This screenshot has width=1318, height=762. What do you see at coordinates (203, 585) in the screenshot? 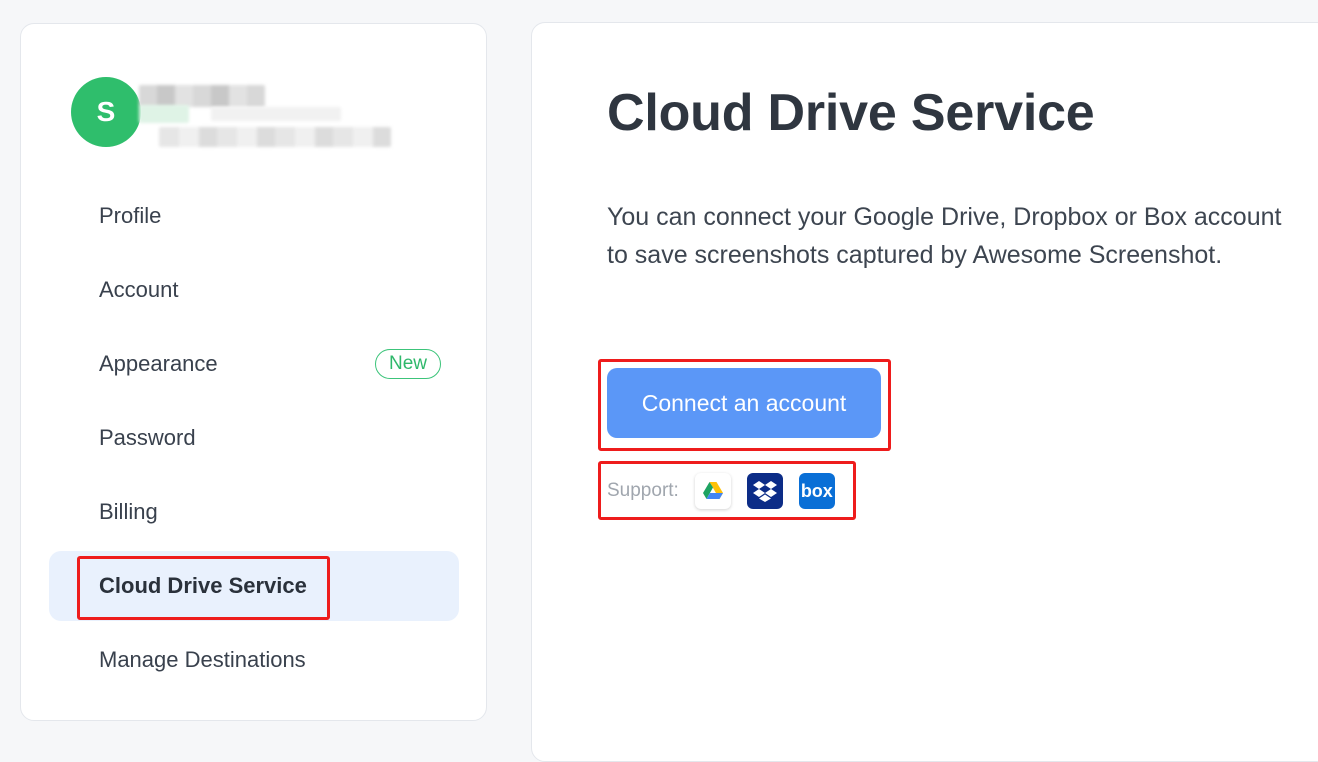
I see `sidebar-item-label: Cloud Drive Service` at bounding box center [203, 585].